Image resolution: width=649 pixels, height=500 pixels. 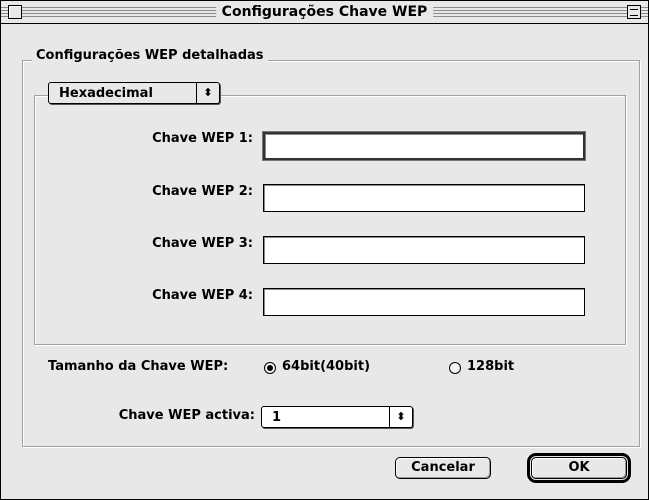 What do you see at coordinates (424, 146) in the screenshot?
I see `wep-key-1-field` at bounding box center [424, 146].